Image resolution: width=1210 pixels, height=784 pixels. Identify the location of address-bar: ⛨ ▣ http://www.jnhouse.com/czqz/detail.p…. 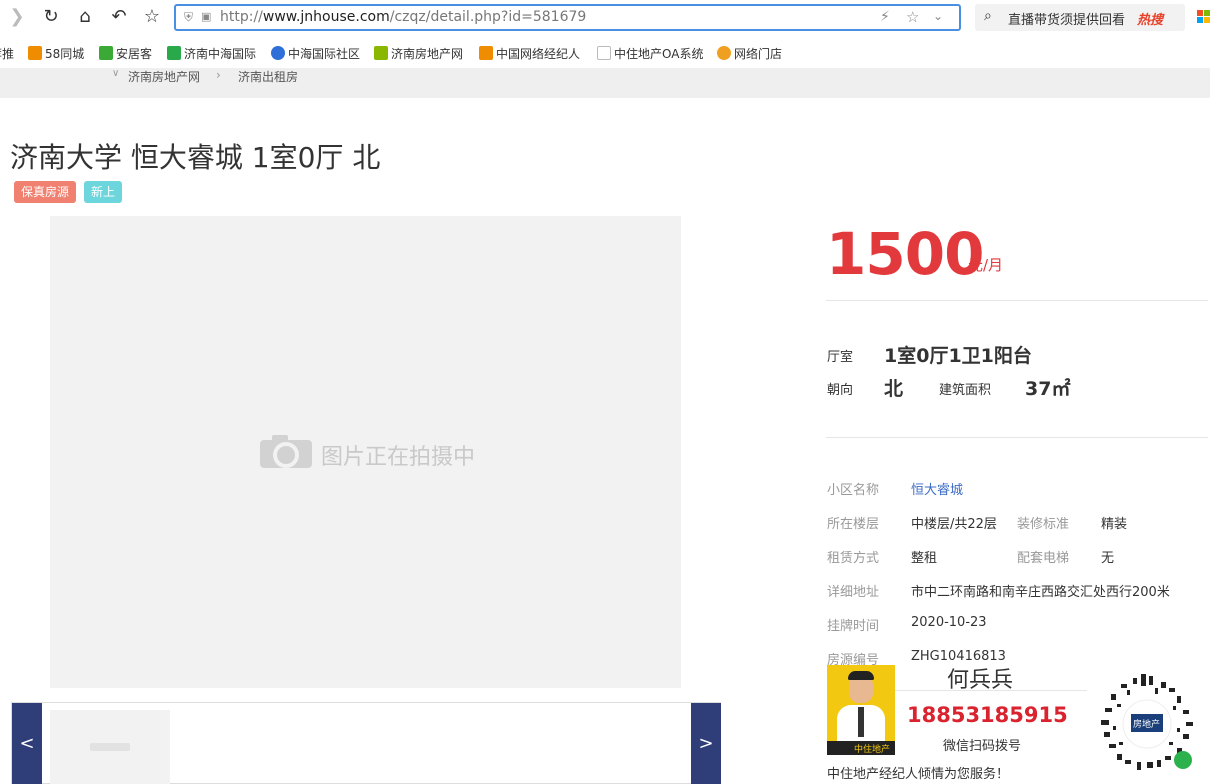
(567, 17).